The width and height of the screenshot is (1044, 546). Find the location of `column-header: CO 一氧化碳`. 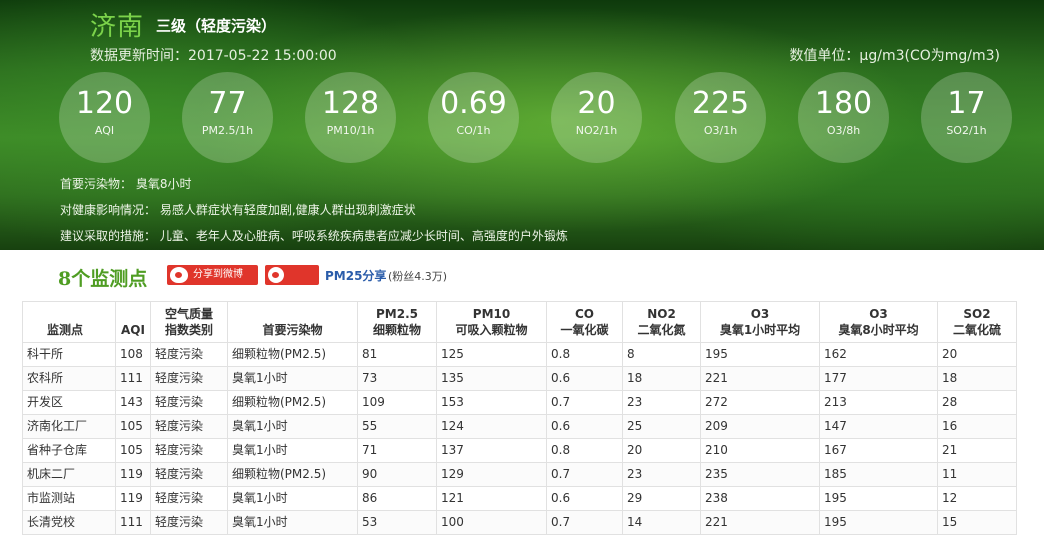

column-header: CO 一氧化碳 is located at coordinates (584, 322).